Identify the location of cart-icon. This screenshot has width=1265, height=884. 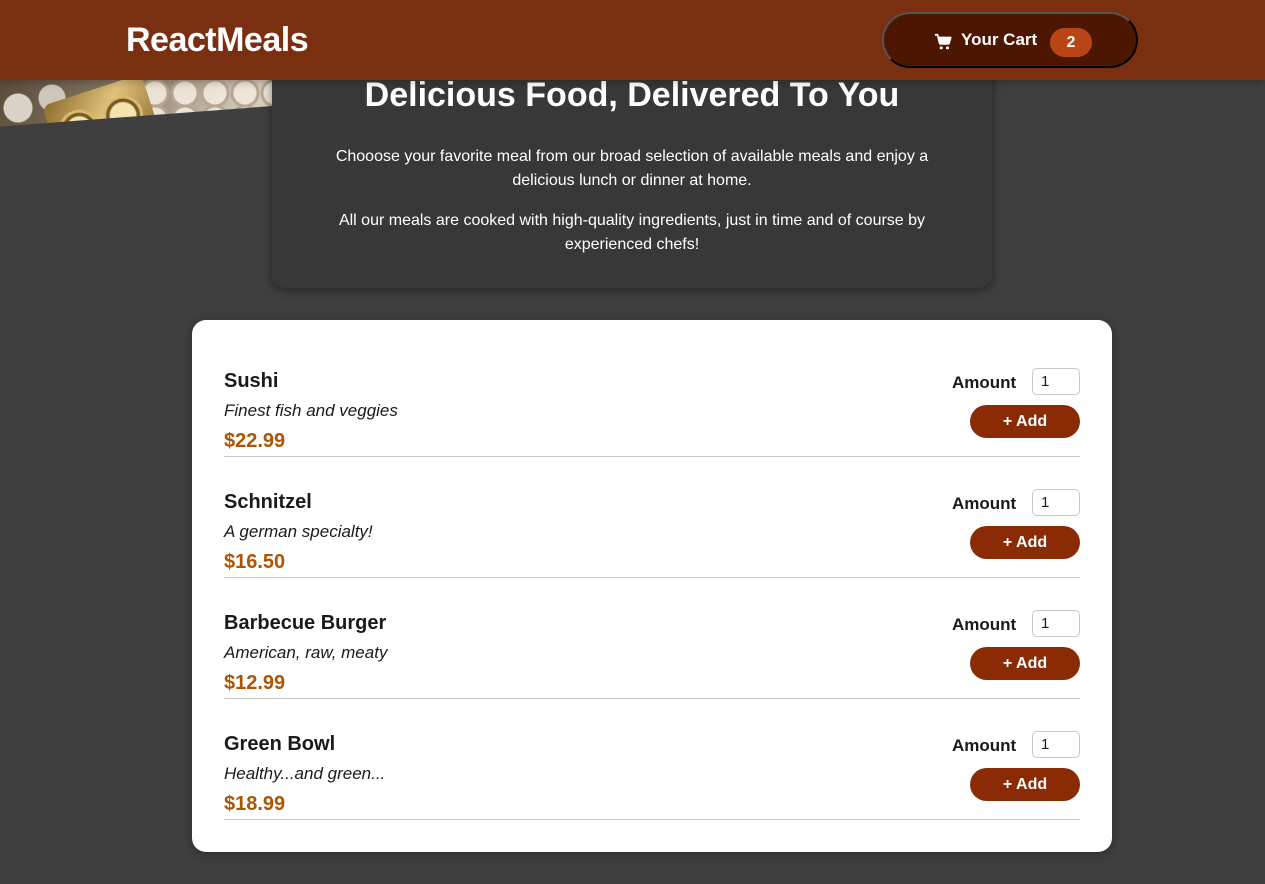
(943, 42).